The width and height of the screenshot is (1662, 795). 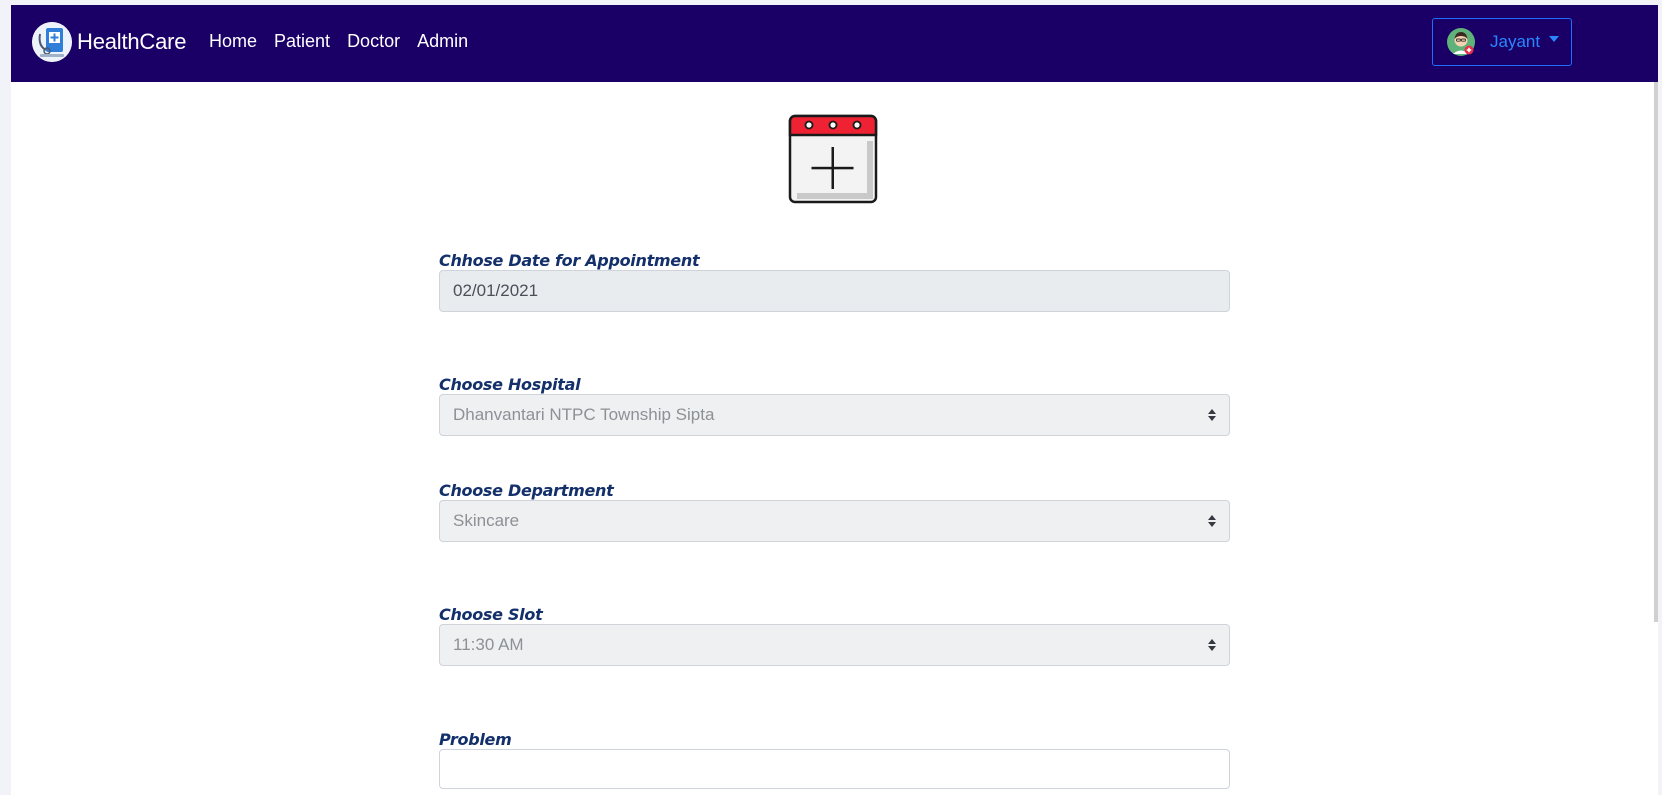 What do you see at coordinates (475, 739) in the screenshot?
I see `problem-label: Problem` at bounding box center [475, 739].